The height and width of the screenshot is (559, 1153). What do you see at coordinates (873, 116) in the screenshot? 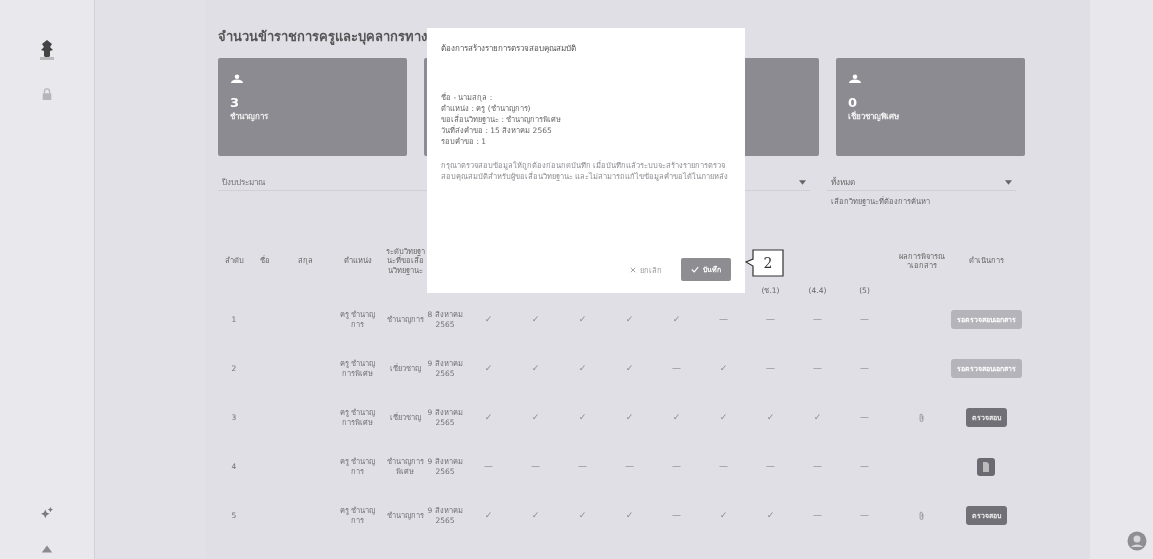
I see `stat-label: เชี่ยวชาญพิเศษ` at bounding box center [873, 116].